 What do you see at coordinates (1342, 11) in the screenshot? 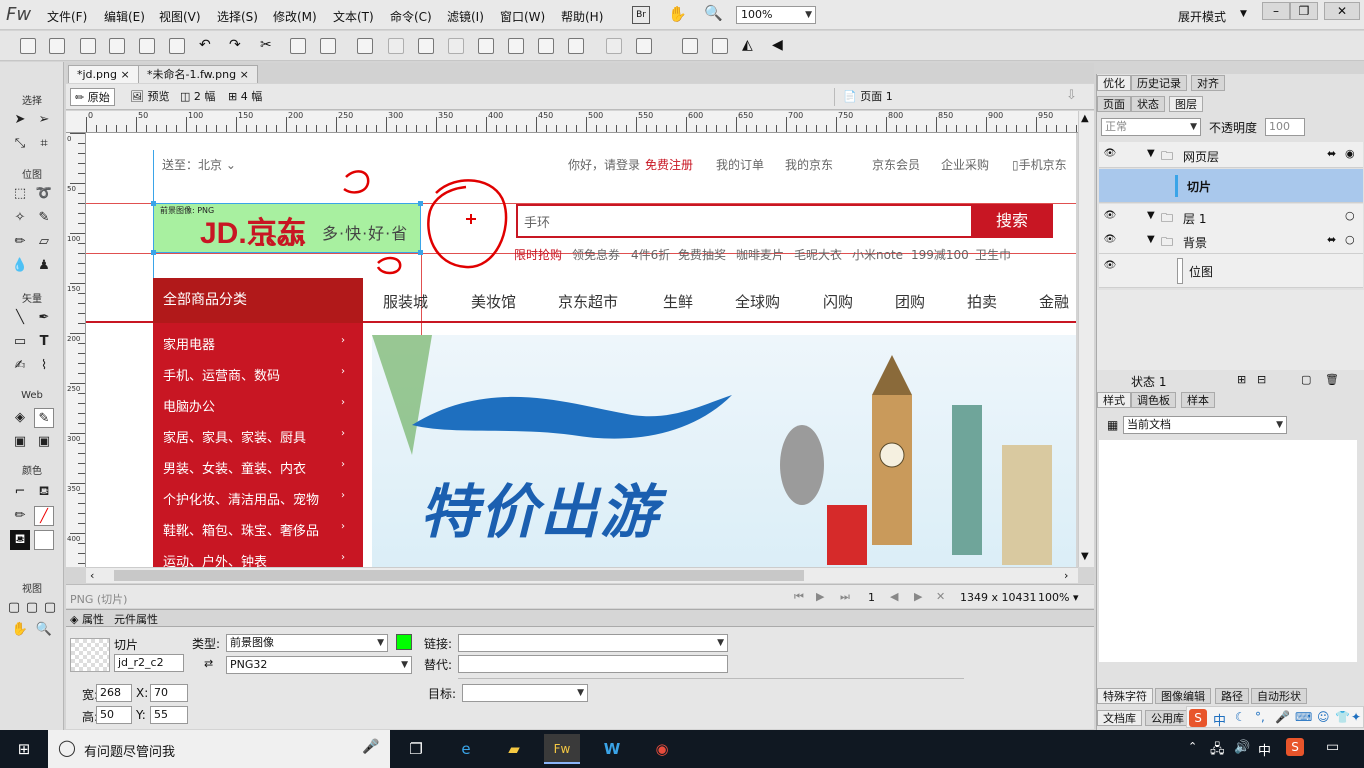
I see `close-button: ✕` at bounding box center [1342, 11].